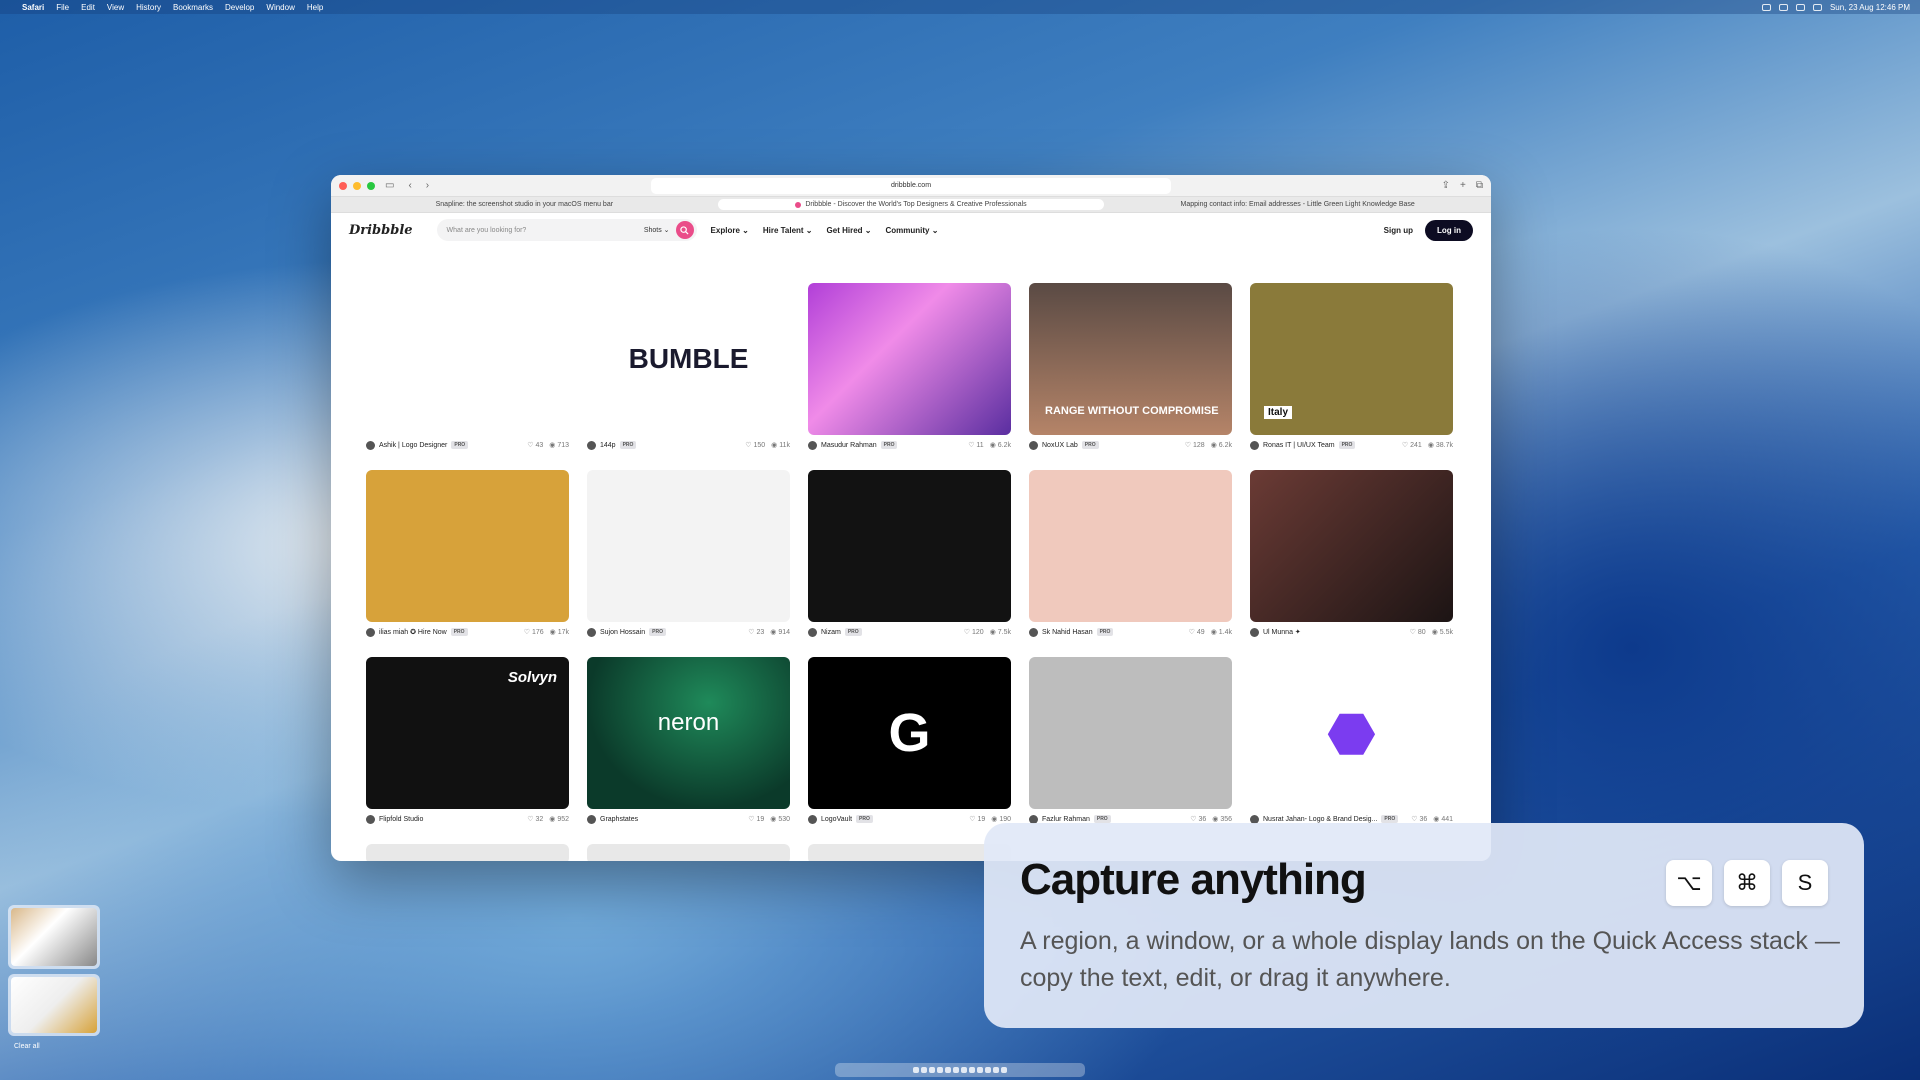 The image size is (1920, 1080). I want to click on search-input: What are you looking for?, so click(545, 230).